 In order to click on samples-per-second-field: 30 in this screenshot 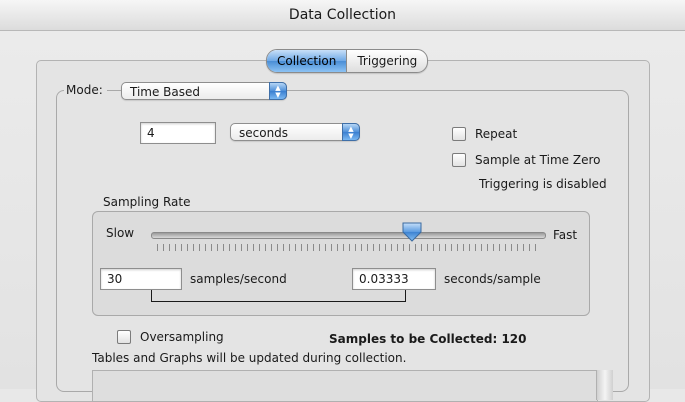, I will do `click(141, 279)`.